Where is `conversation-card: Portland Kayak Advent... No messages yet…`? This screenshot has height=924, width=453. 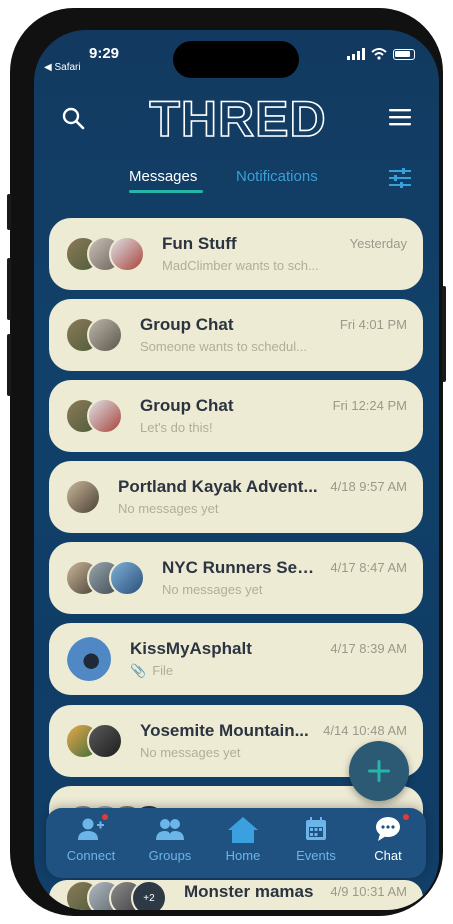
conversation-card: Portland Kayak Advent... No messages yet… is located at coordinates (236, 497).